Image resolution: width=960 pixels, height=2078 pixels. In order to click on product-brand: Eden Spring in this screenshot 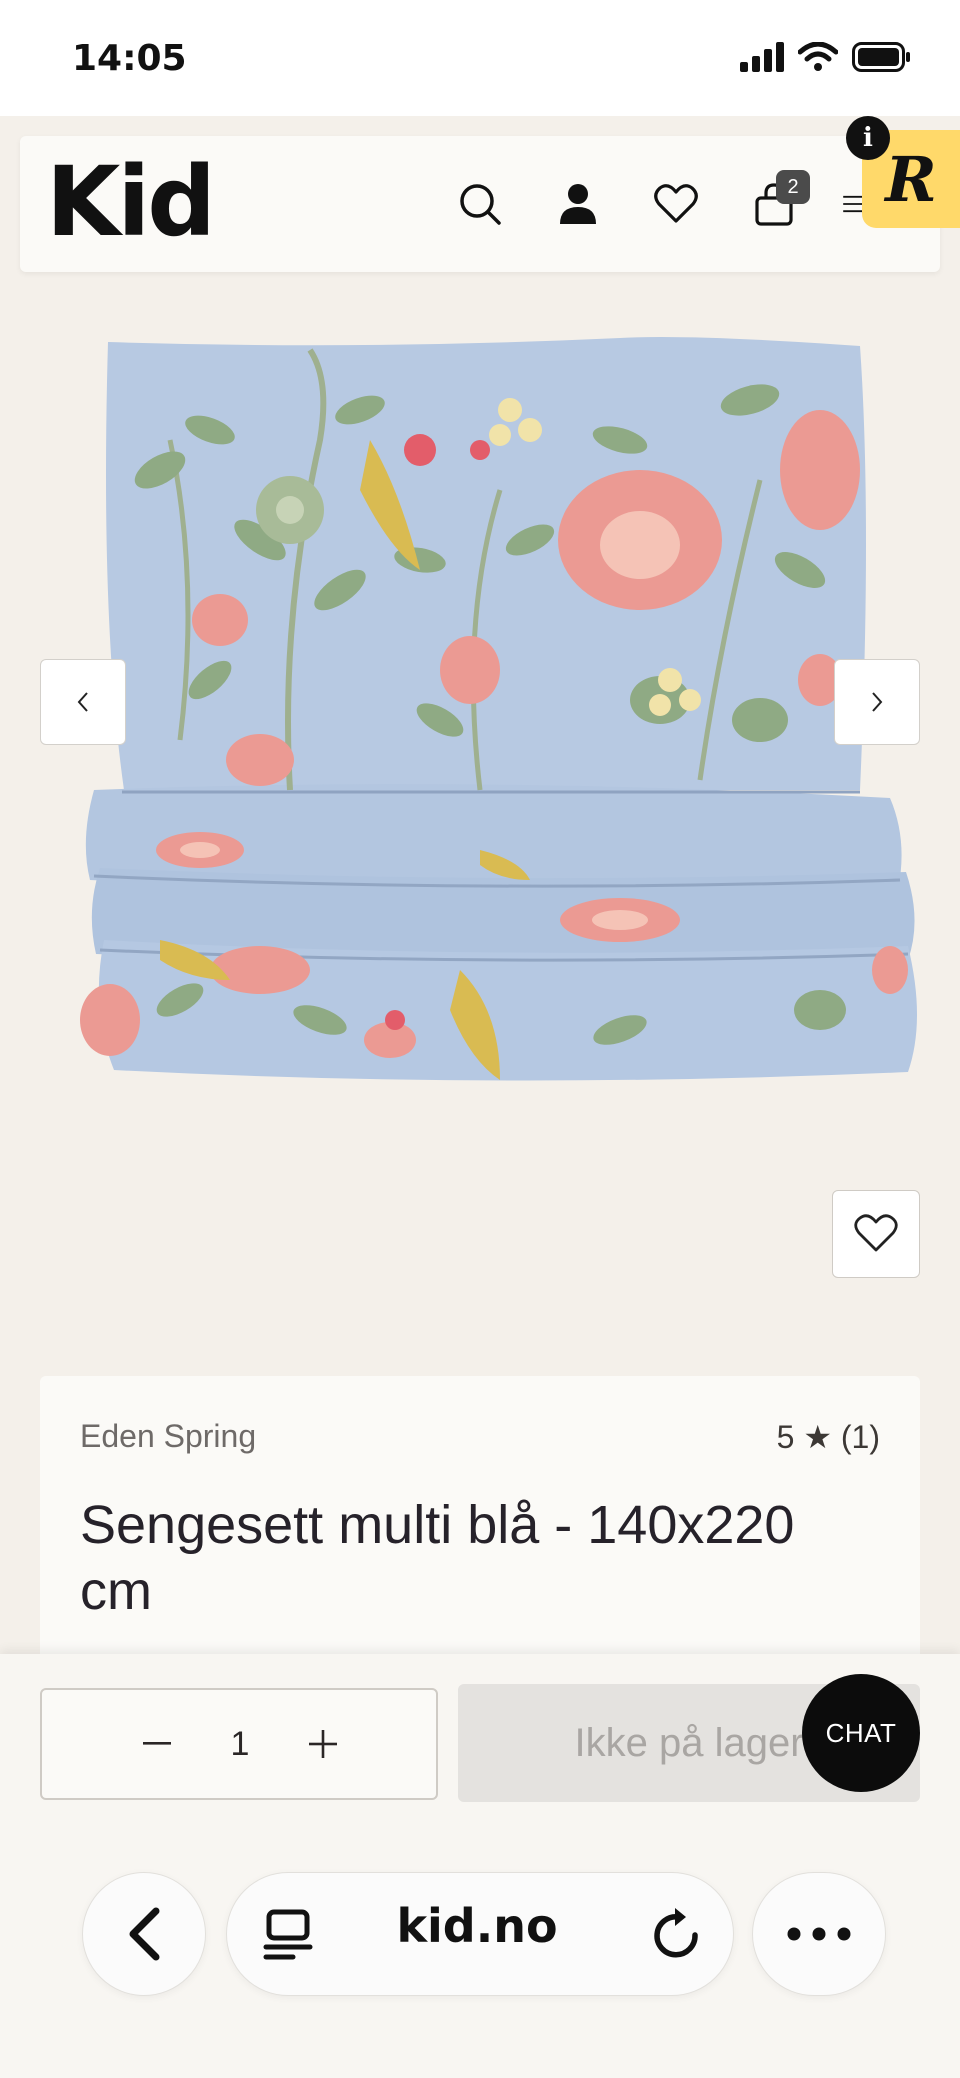, I will do `click(168, 1436)`.